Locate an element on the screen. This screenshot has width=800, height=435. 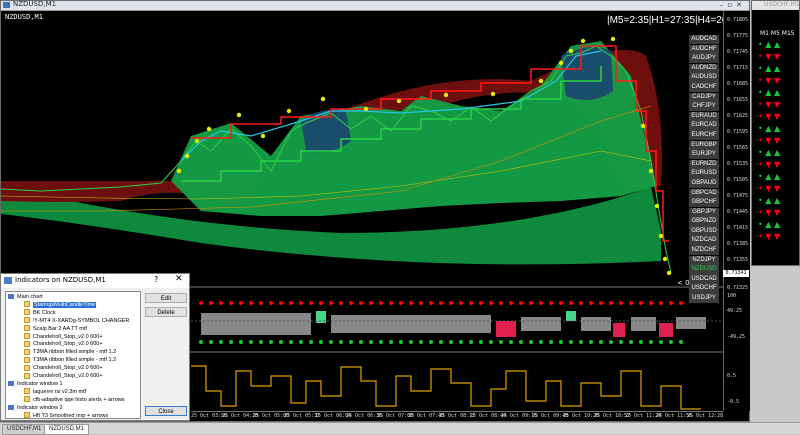
tree-label: T3MA ribbon filled simple - mtf 1.2 is located at coordinates (75, 360).